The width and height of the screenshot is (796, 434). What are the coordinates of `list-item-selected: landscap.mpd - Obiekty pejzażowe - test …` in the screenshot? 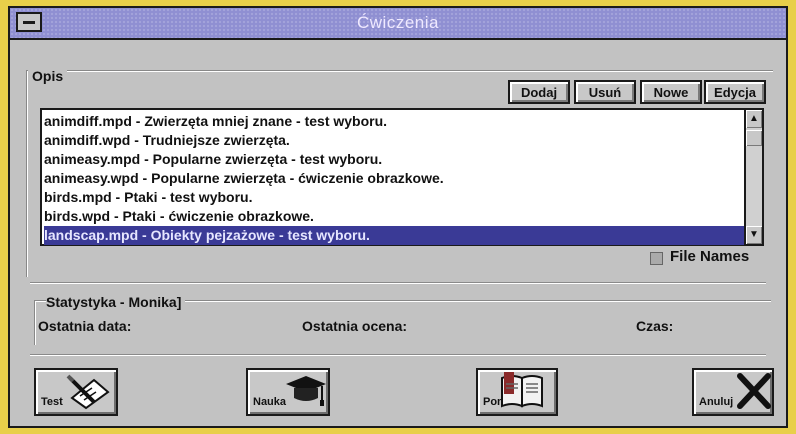 It's located at (394, 235).